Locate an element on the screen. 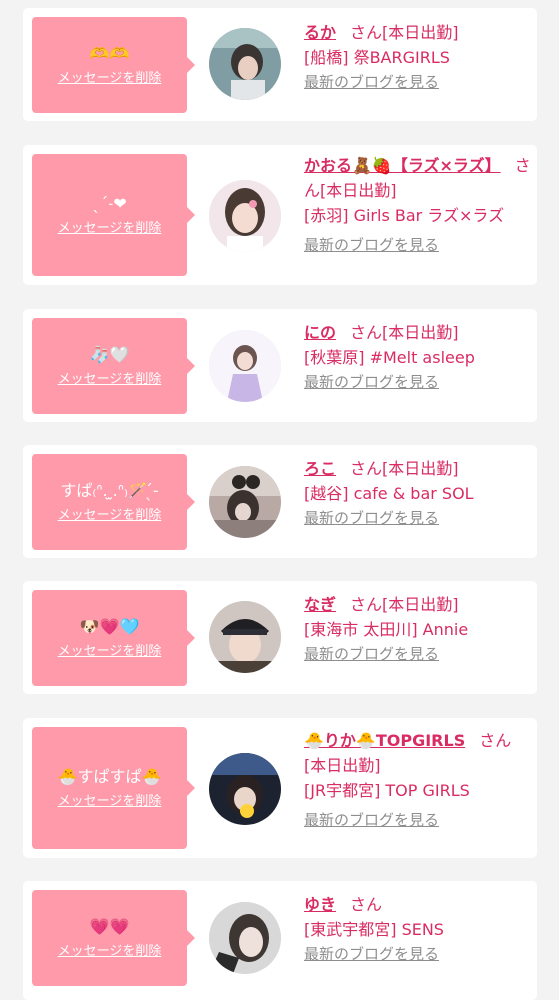 The image size is (559, 1000). message-bubble: 🐣すぱすぱ🐣 メッセージを削除 is located at coordinates (113, 788).